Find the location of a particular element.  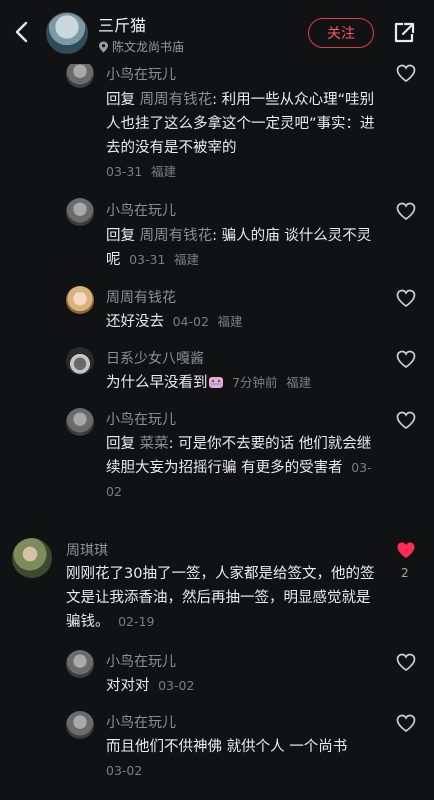

reply-to-name: 菜菜 is located at coordinates (154, 444).